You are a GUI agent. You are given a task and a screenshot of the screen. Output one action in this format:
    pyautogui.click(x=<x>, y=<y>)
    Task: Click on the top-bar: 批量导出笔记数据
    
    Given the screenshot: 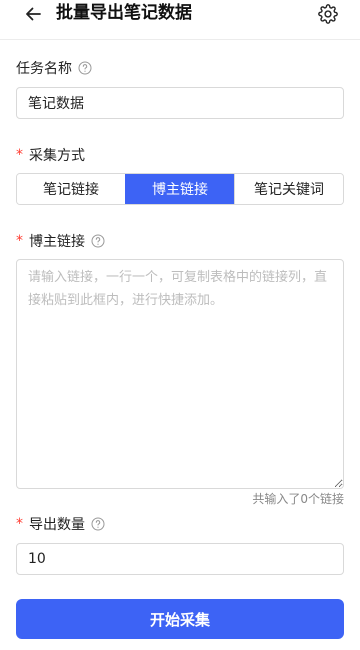 What is the action you would take?
    pyautogui.click(x=180, y=20)
    